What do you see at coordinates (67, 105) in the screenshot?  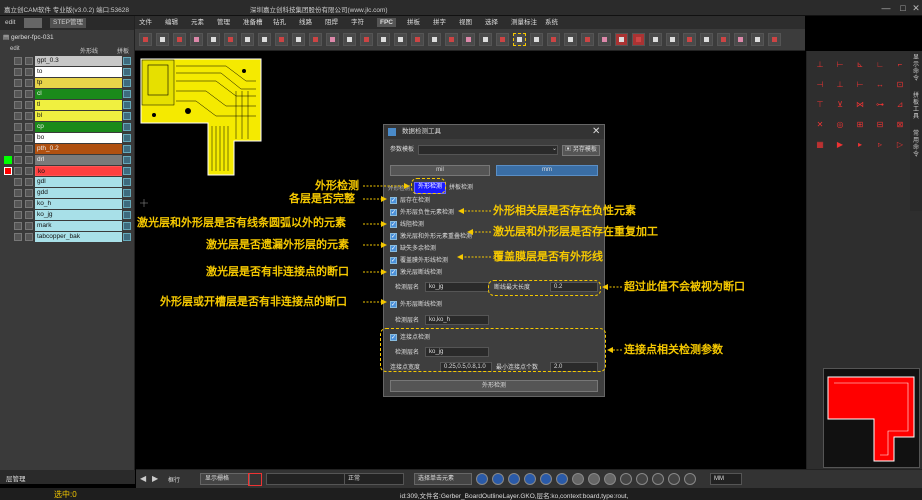 I see `layer-row: tl` at bounding box center [67, 105].